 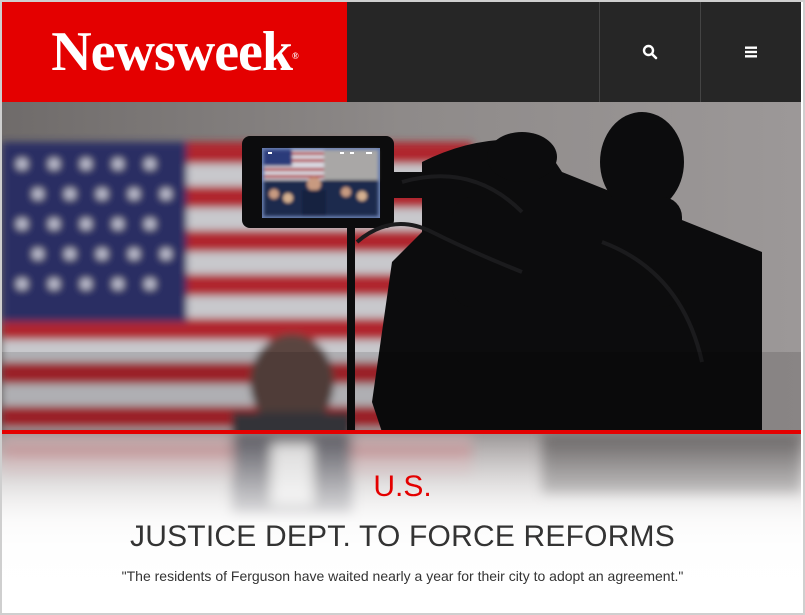 What do you see at coordinates (402, 487) in the screenshot?
I see `section-label: U.S.` at bounding box center [402, 487].